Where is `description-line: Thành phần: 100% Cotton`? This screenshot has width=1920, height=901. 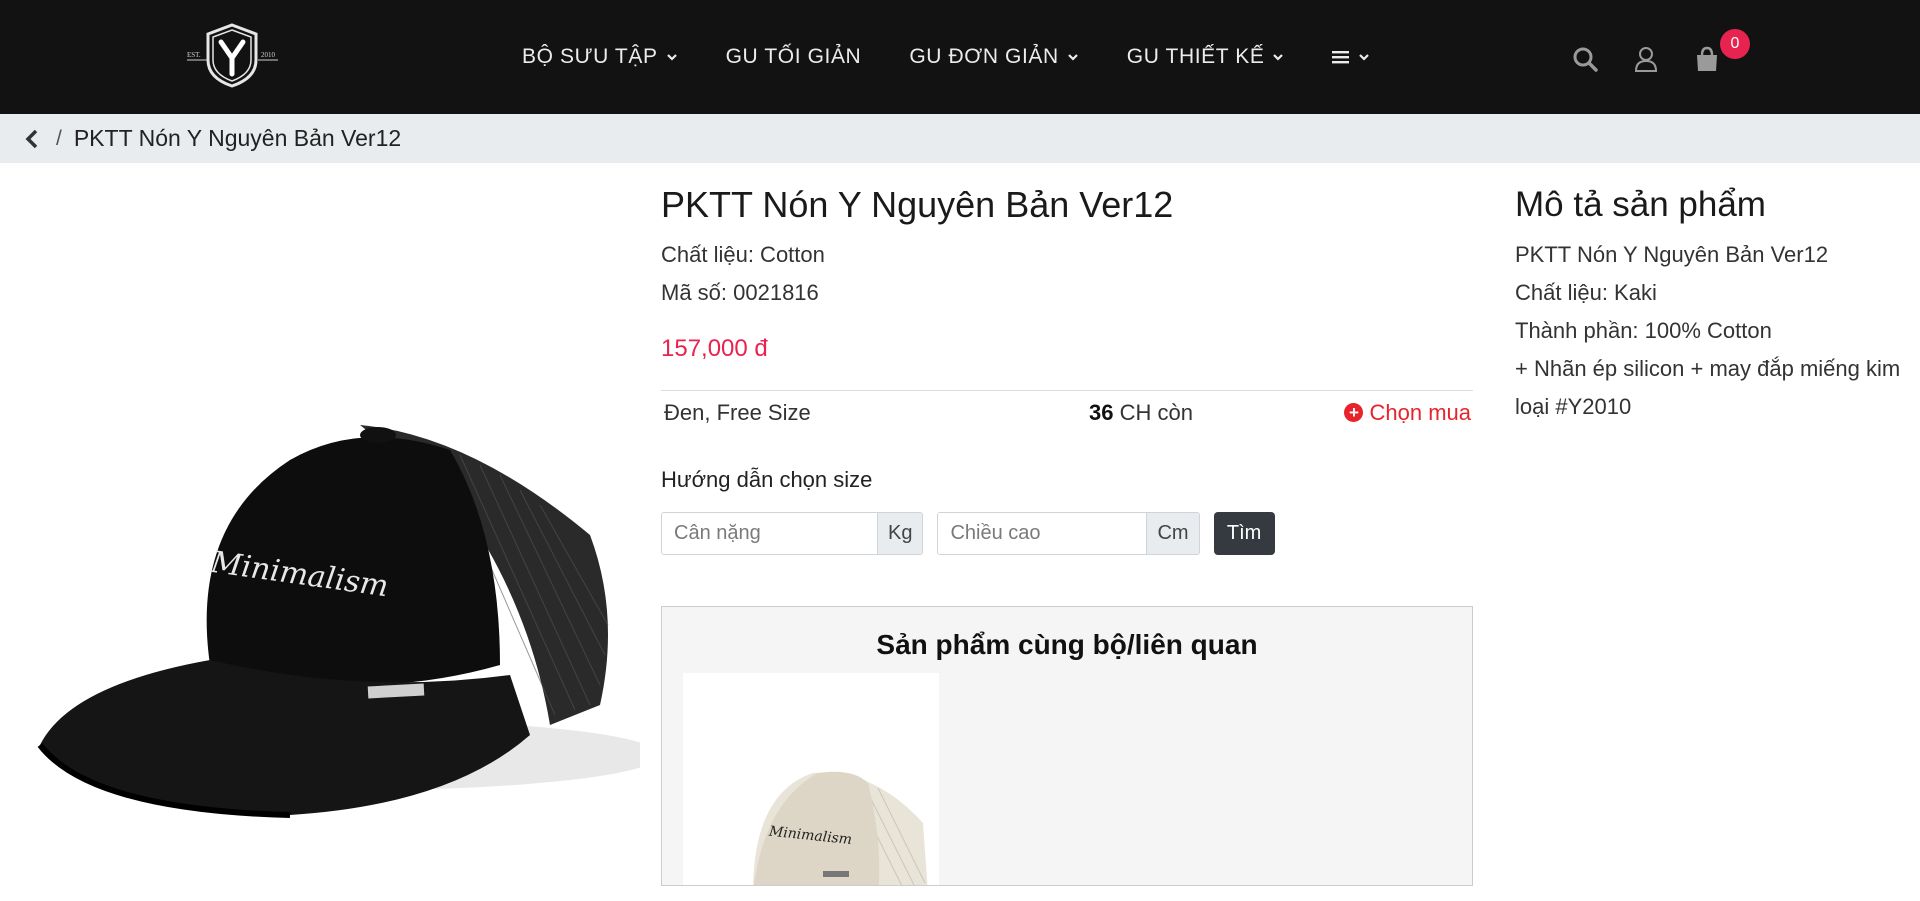 description-line: Thành phần: 100% Cotton is located at coordinates (1643, 330).